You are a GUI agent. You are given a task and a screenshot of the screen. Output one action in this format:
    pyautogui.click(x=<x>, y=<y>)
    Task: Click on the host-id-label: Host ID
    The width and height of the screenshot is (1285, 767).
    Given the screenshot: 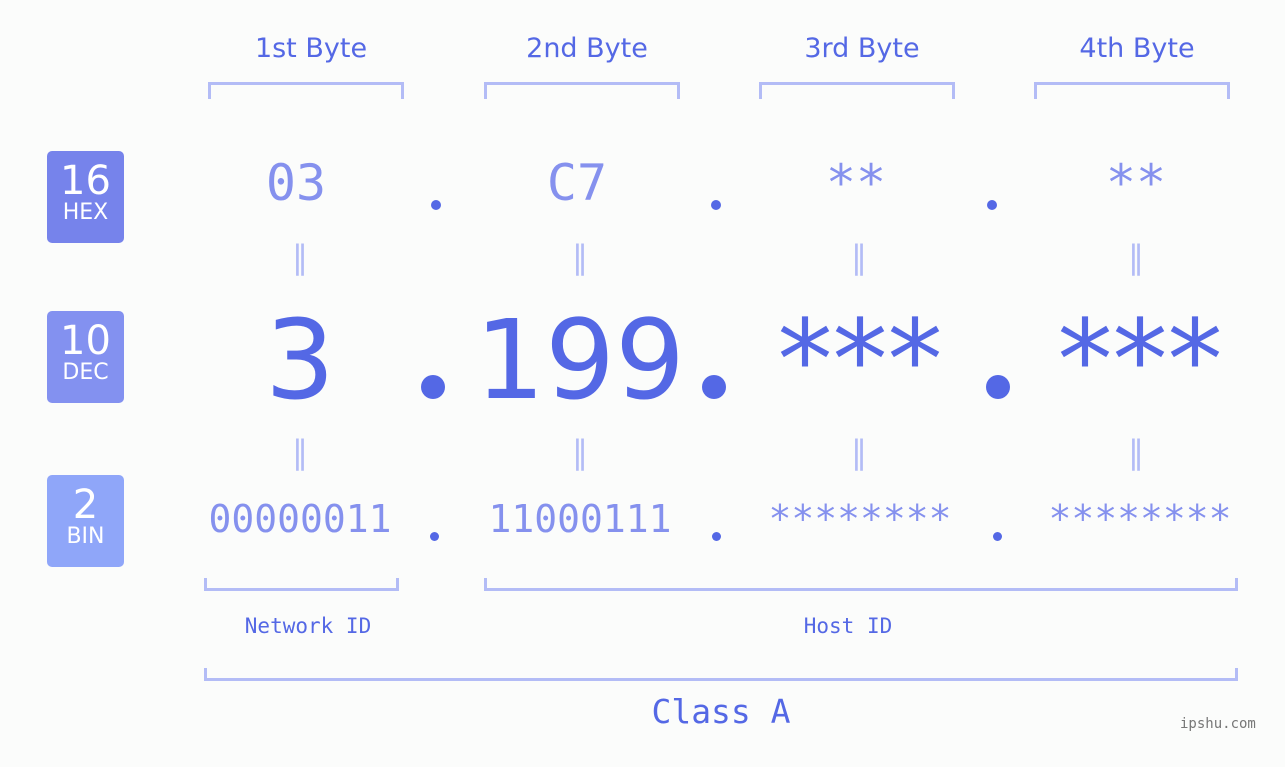 What is the action you would take?
    pyautogui.click(x=848, y=626)
    